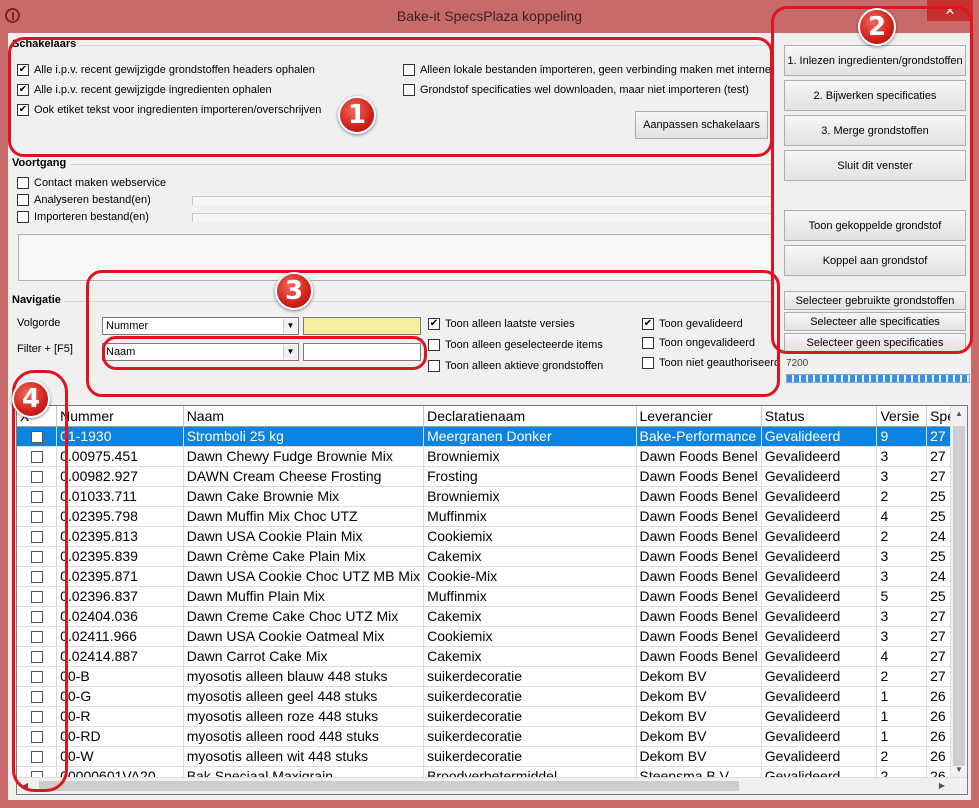 The height and width of the screenshot is (808, 979). Describe the element at coordinates (304, 416) in the screenshot. I see `column-header: Naam` at that location.